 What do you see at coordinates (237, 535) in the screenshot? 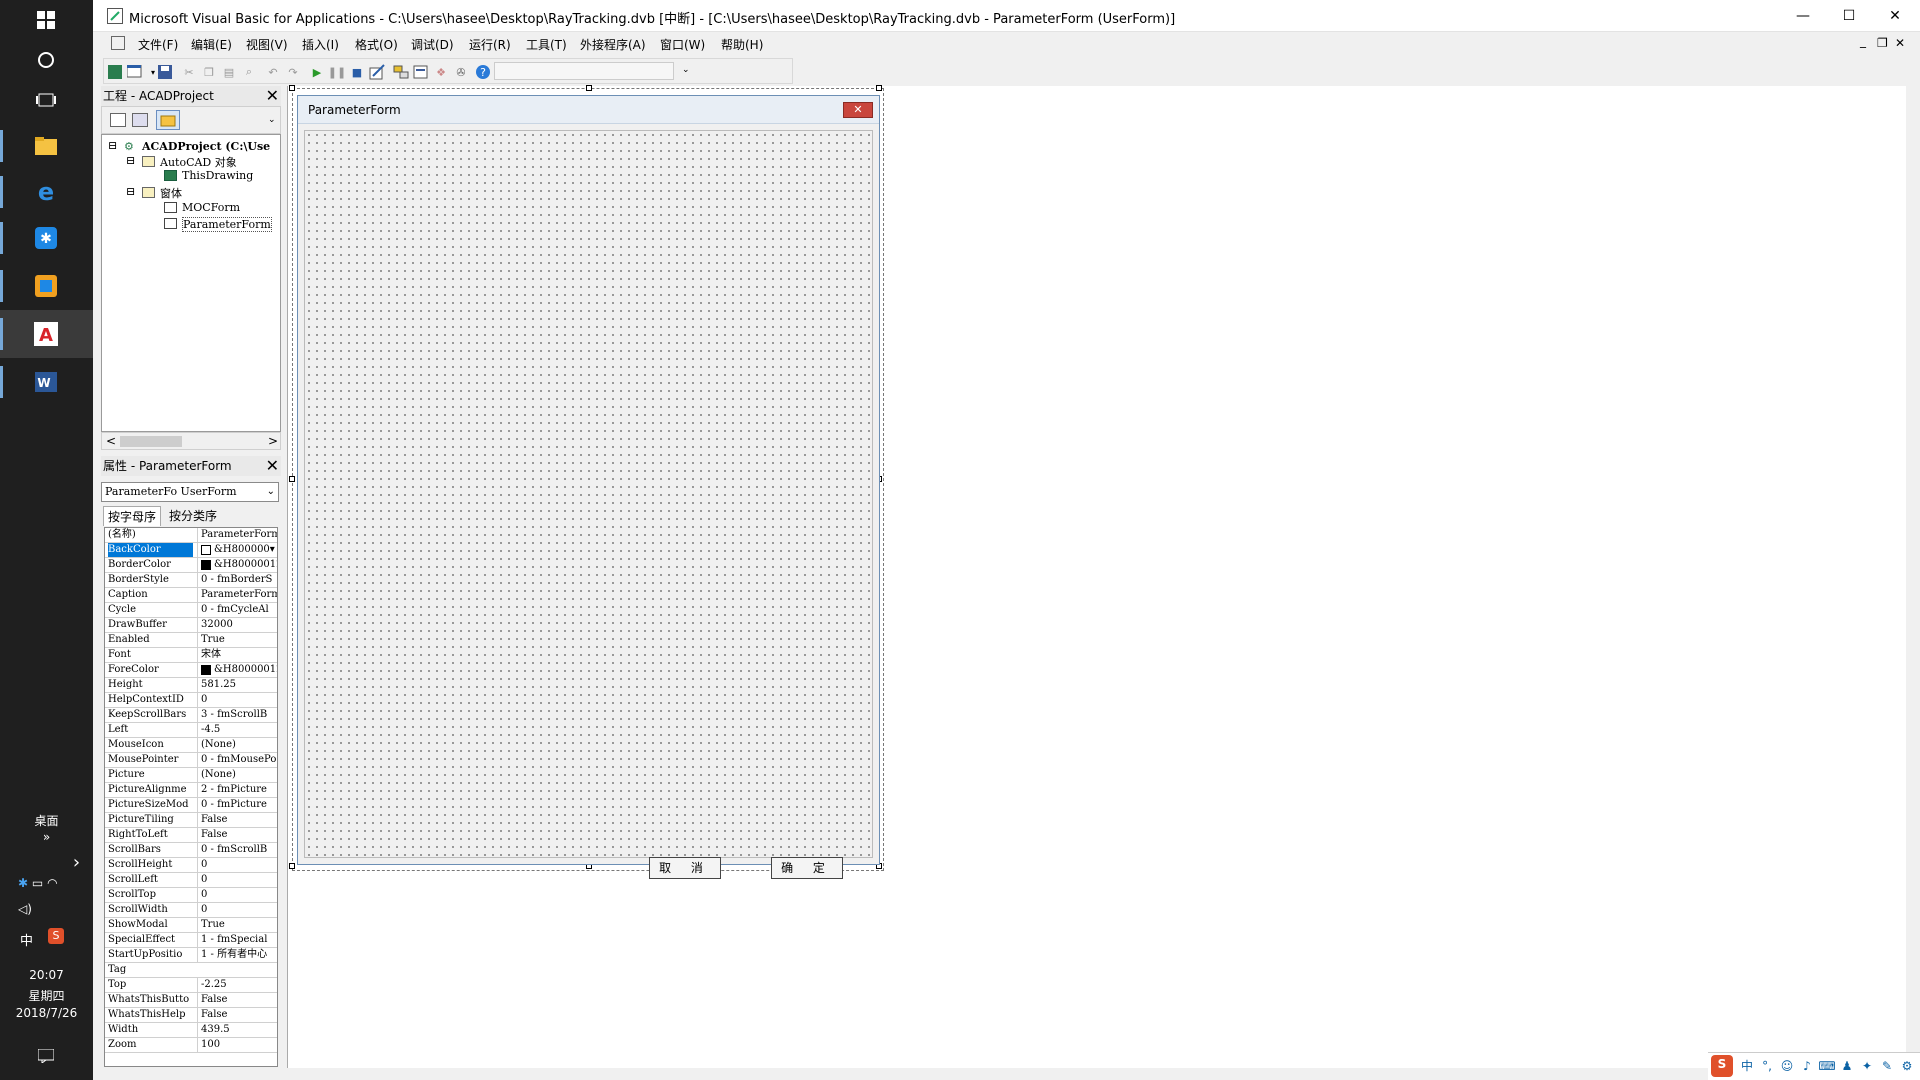
I see `property-value: ParameterForm` at bounding box center [237, 535].